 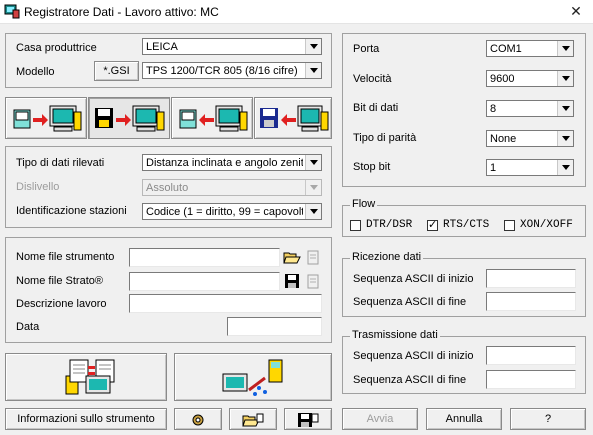 What do you see at coordinates (530, 138) in the screenshot?
I see `parity-select: None` at bounding box center [530, 138].